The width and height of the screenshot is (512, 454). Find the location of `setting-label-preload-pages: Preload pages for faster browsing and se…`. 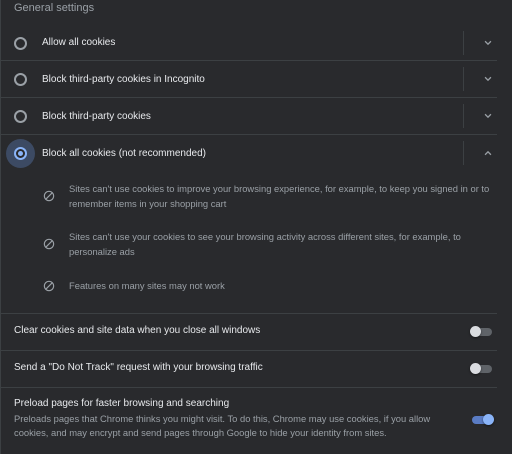

setting-label-preload-pages: Preload pages for faster browsing and se… is located at coordinates (122, 403).